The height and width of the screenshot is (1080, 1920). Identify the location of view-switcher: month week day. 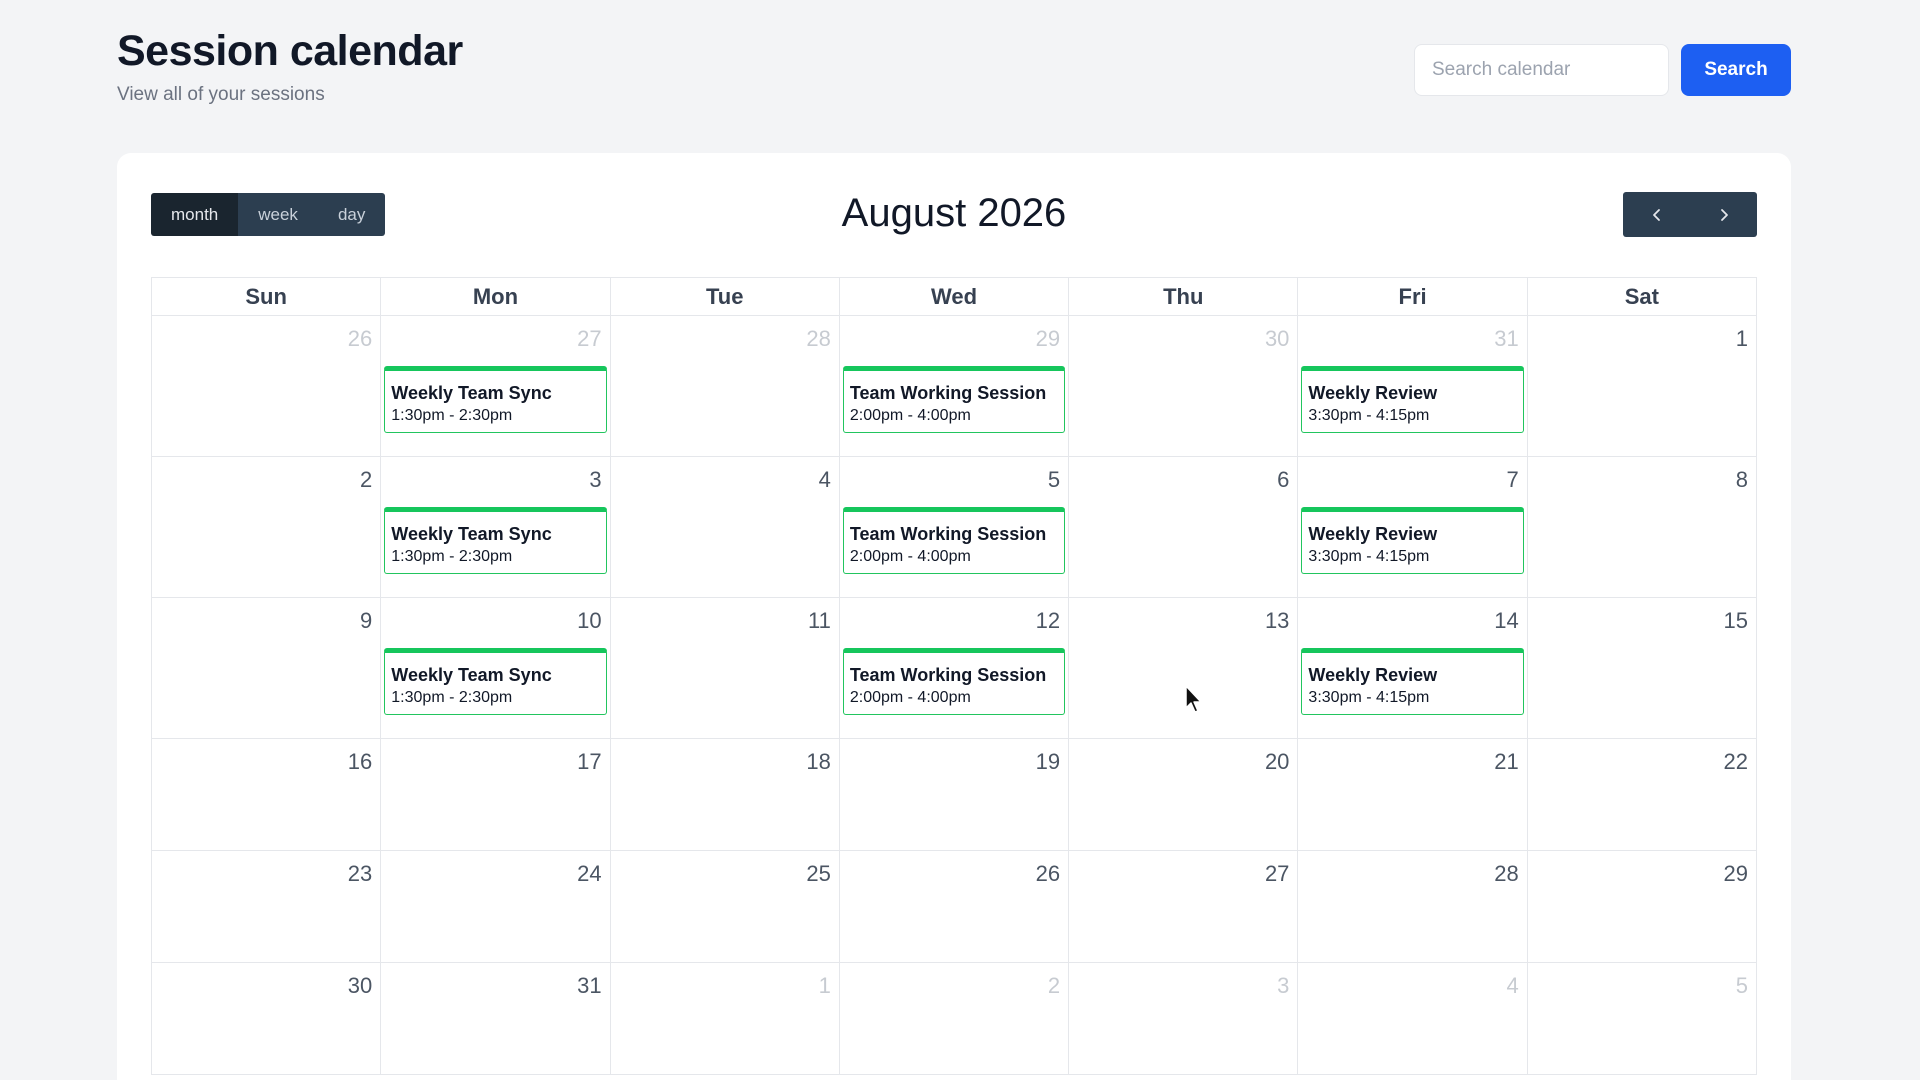
(268, 214).